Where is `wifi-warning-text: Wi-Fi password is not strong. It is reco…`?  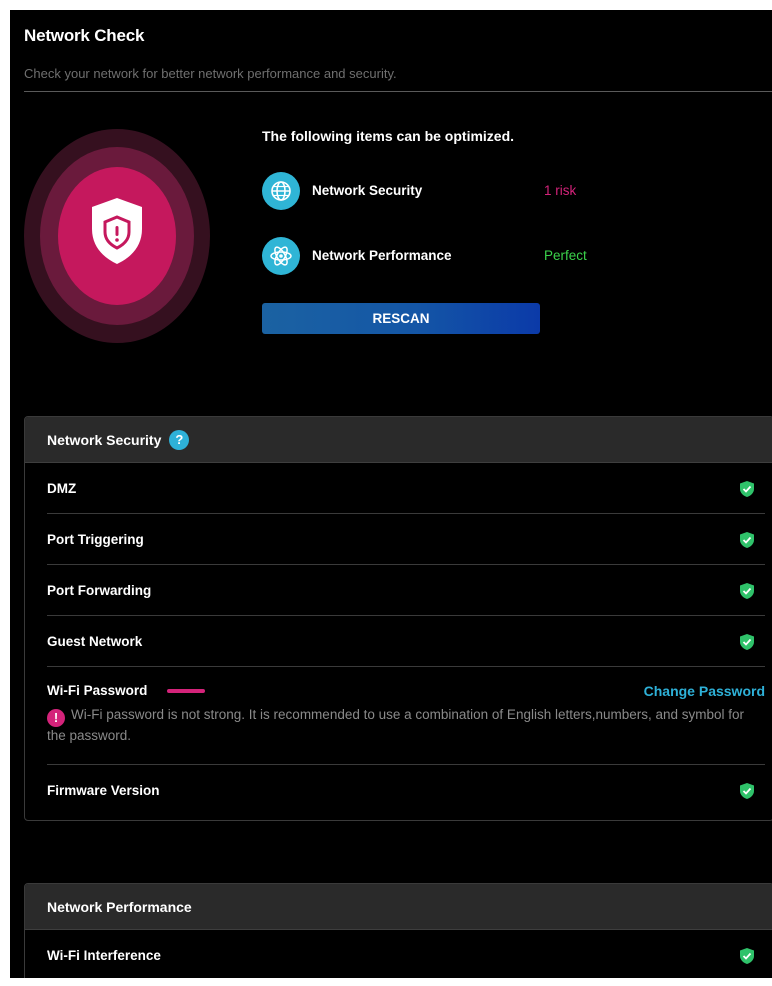
wifi-warning-text: Wi-Fi password is not strong. It is reco… is located at coordinates (396, 725).